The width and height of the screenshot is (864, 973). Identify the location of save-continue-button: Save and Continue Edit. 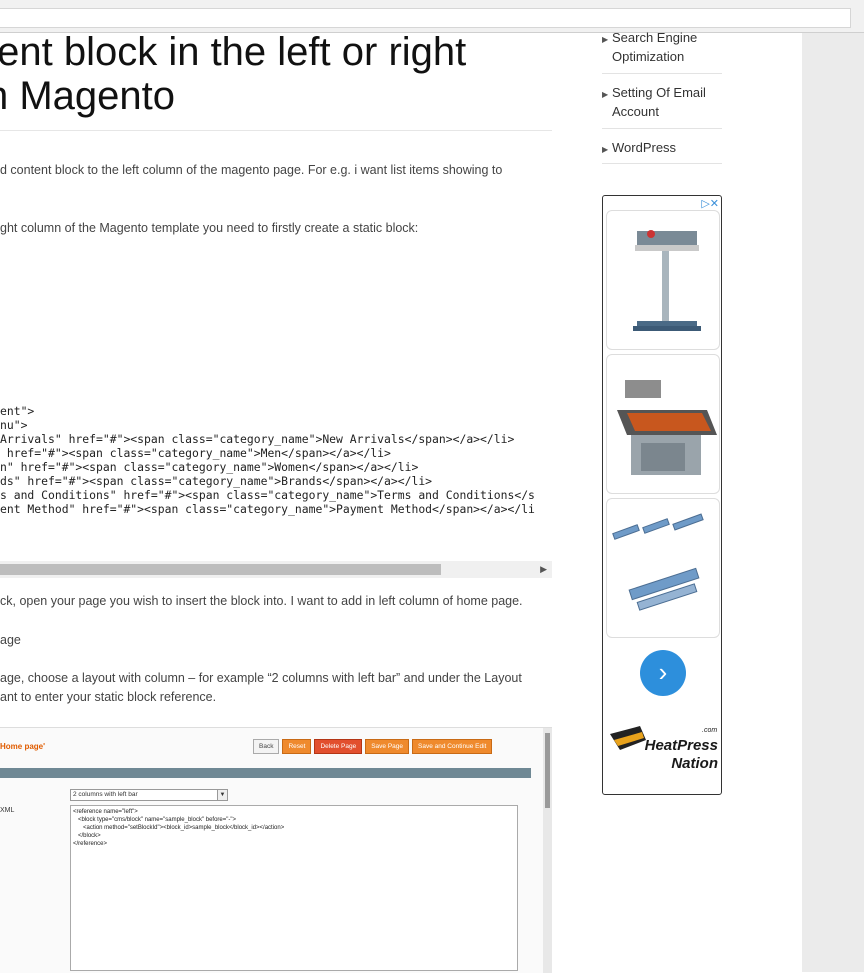
(452, 746).